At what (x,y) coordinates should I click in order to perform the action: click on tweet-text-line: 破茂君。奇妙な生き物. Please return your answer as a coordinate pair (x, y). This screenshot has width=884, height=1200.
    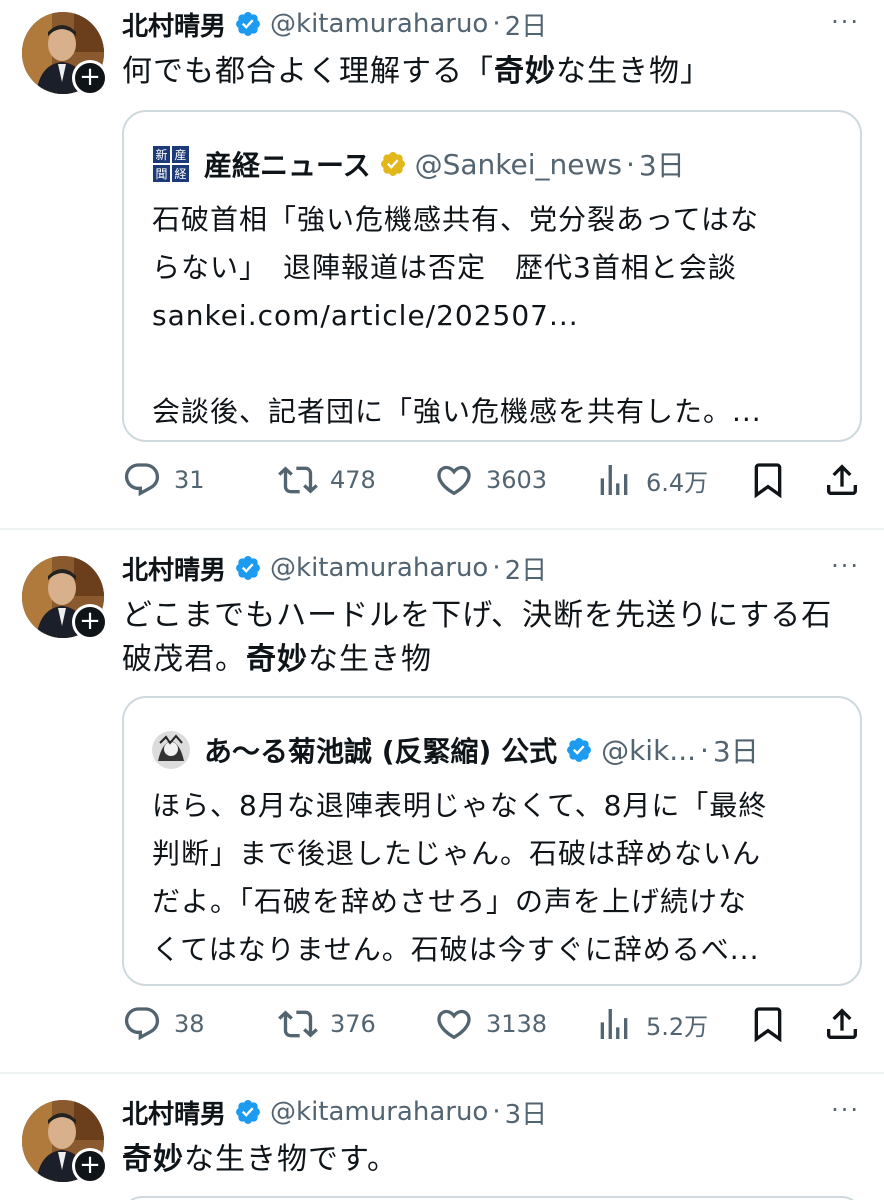
    Looking at the image, I should click on (492, 660).